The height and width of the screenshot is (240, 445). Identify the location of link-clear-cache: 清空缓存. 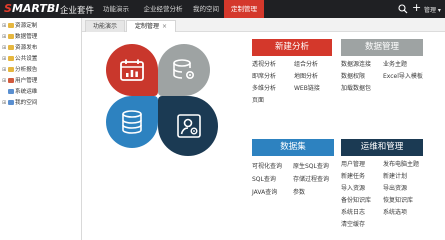
(353, 224).